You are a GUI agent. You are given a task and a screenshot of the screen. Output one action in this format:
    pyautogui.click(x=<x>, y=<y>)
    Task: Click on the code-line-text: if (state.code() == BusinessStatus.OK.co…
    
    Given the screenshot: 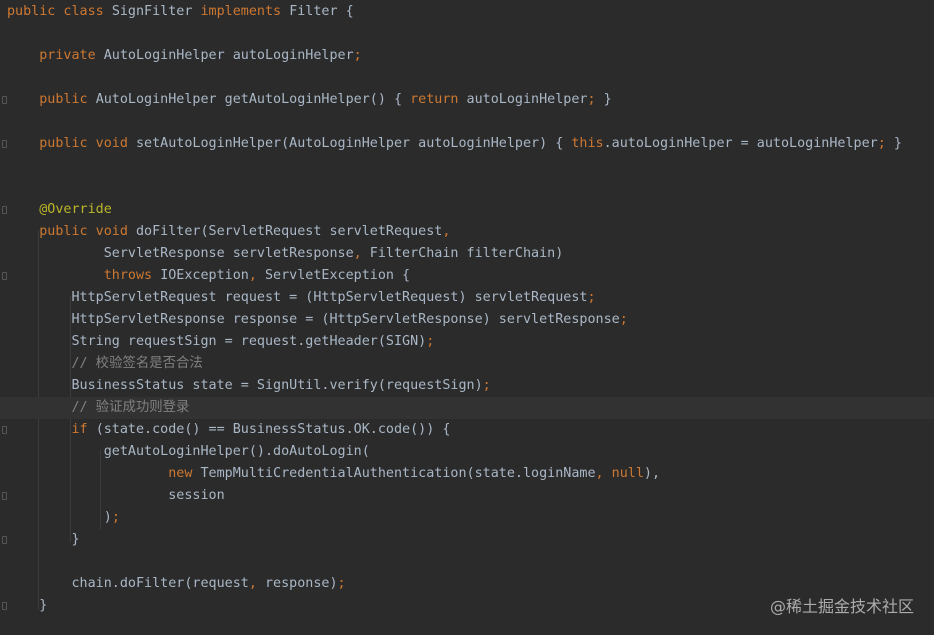 What is the action you would take?
    pyautogui.click(x=228, y=430)
    